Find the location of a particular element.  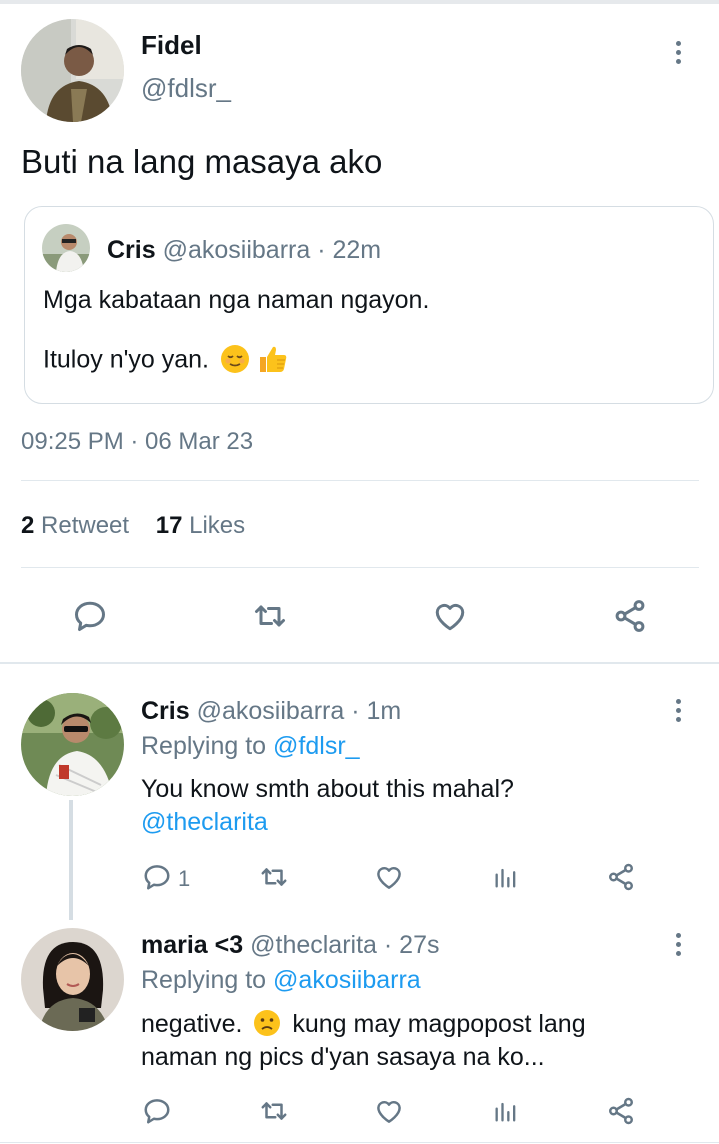

quoted-author-handle: @akosiibarra is located at coordinates (237, 250).